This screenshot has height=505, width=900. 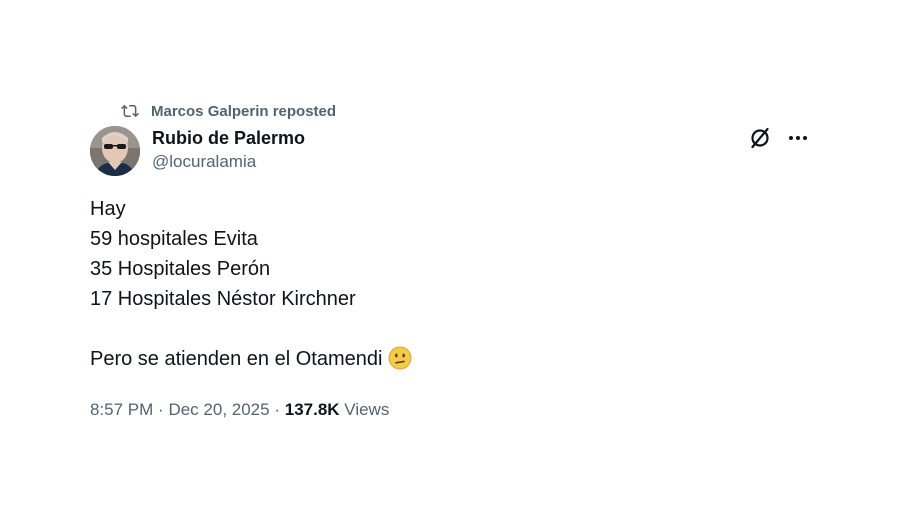 I want to click on grok-icon, so click(x=760, y=138).